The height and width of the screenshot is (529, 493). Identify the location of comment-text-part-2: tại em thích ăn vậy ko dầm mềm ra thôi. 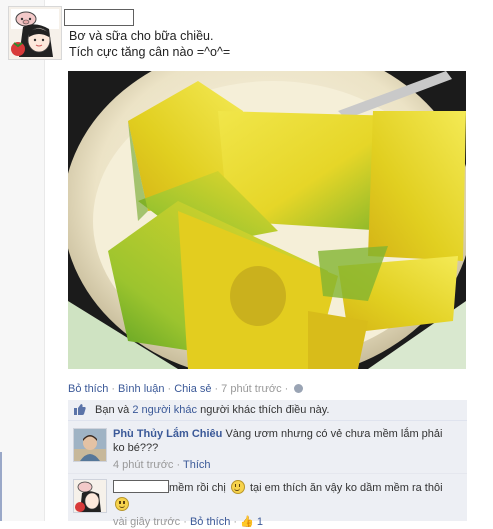
(344, 488).